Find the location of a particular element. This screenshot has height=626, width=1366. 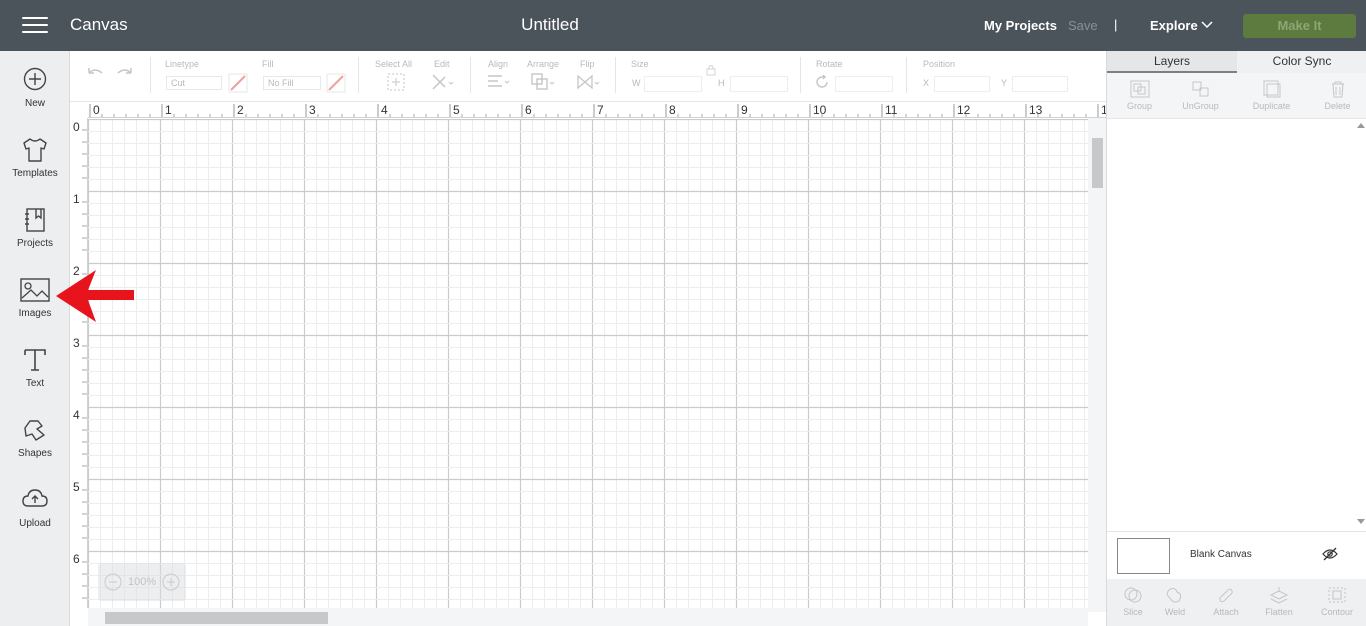

horizontal-scroll-thumb is located at coordinates (216, 618).